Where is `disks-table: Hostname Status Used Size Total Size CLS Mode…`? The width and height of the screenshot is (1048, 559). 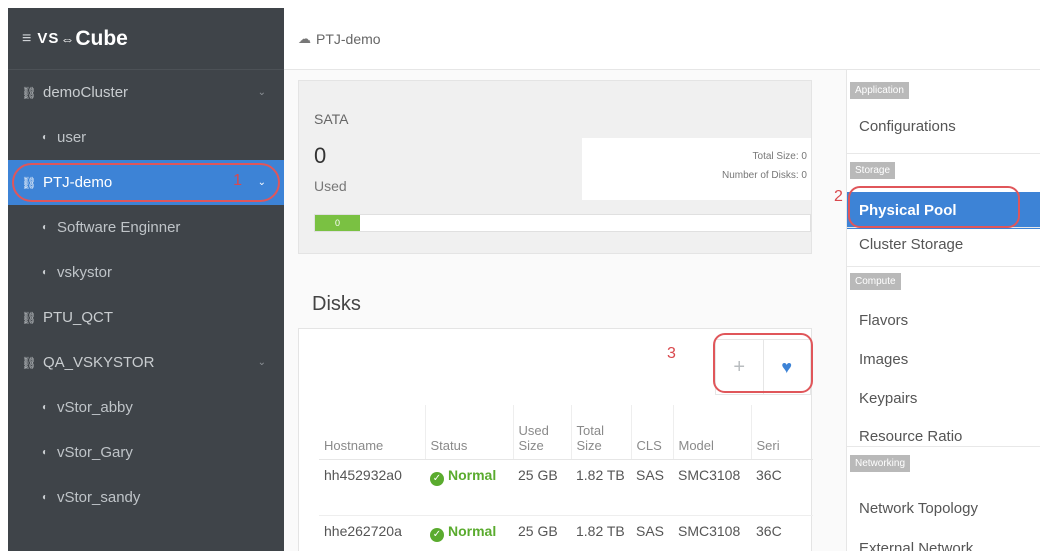
disks-table: Hostname Status Used Size Total Size CLS Mode… is located at coordinates (566, 478).